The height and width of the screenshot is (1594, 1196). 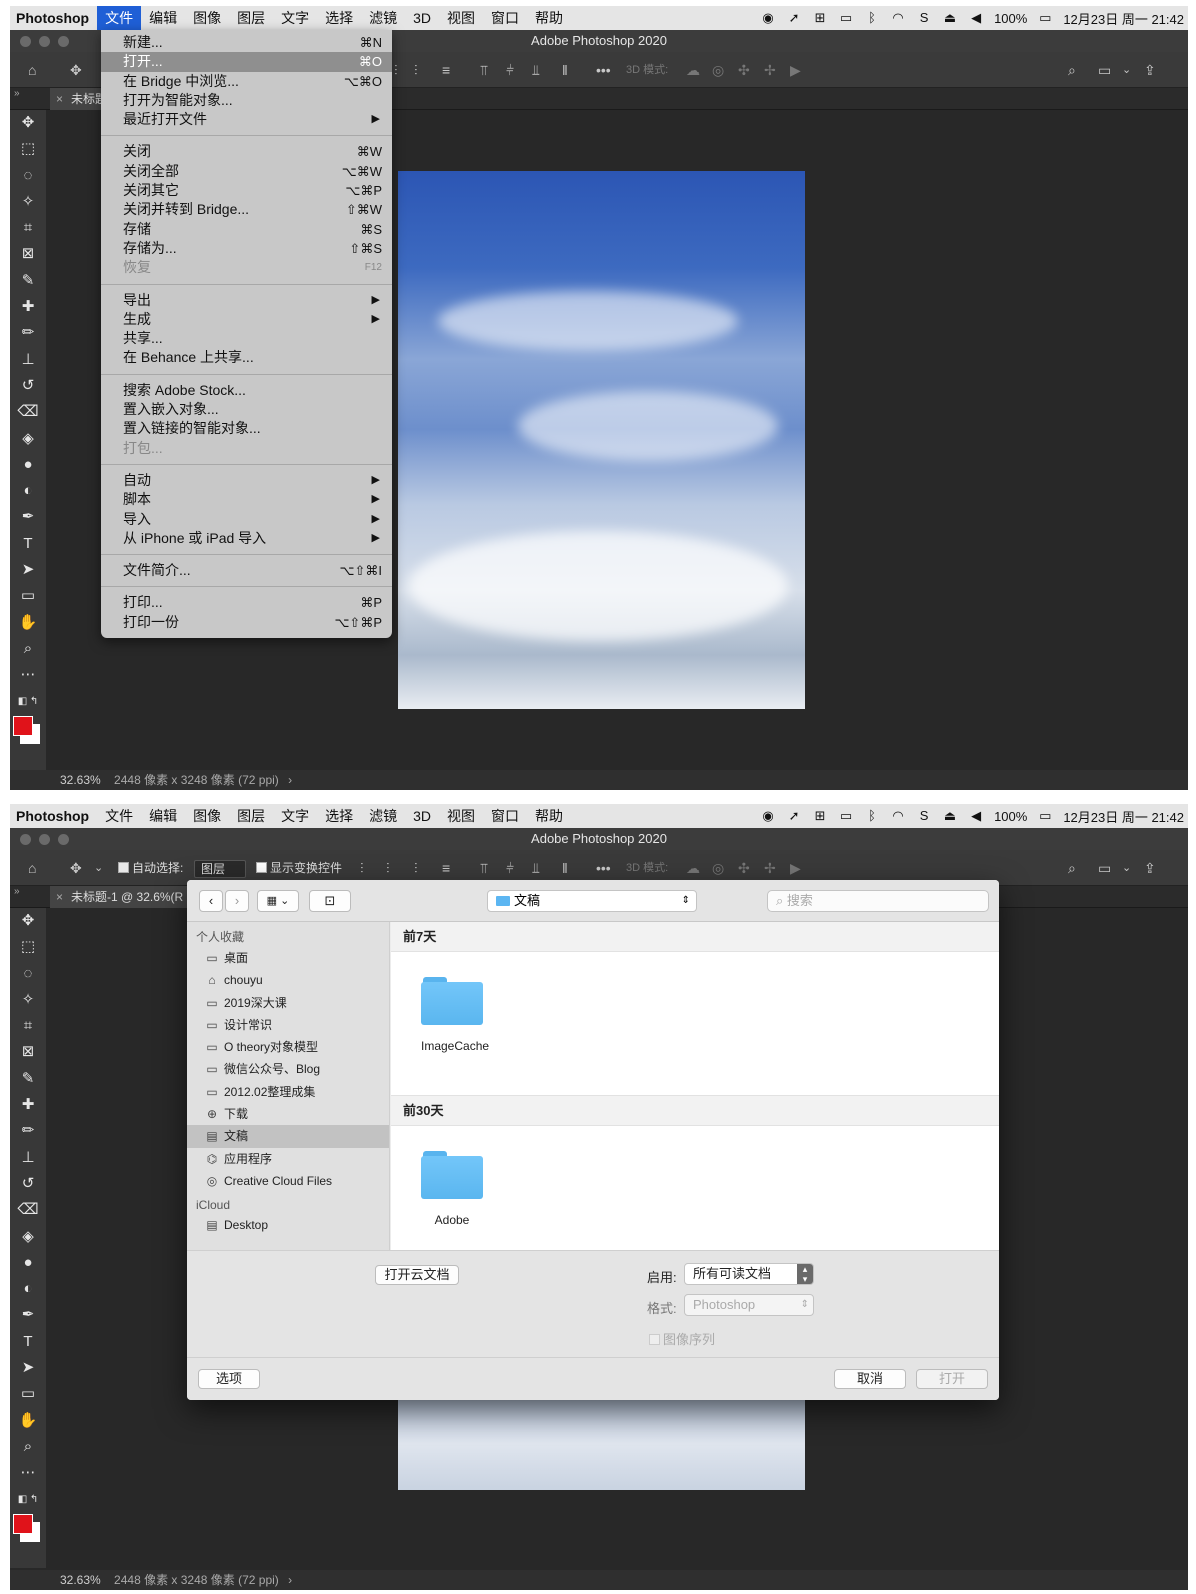 I want to click on cancel-button: 取消, so click(x=870, y=1379).